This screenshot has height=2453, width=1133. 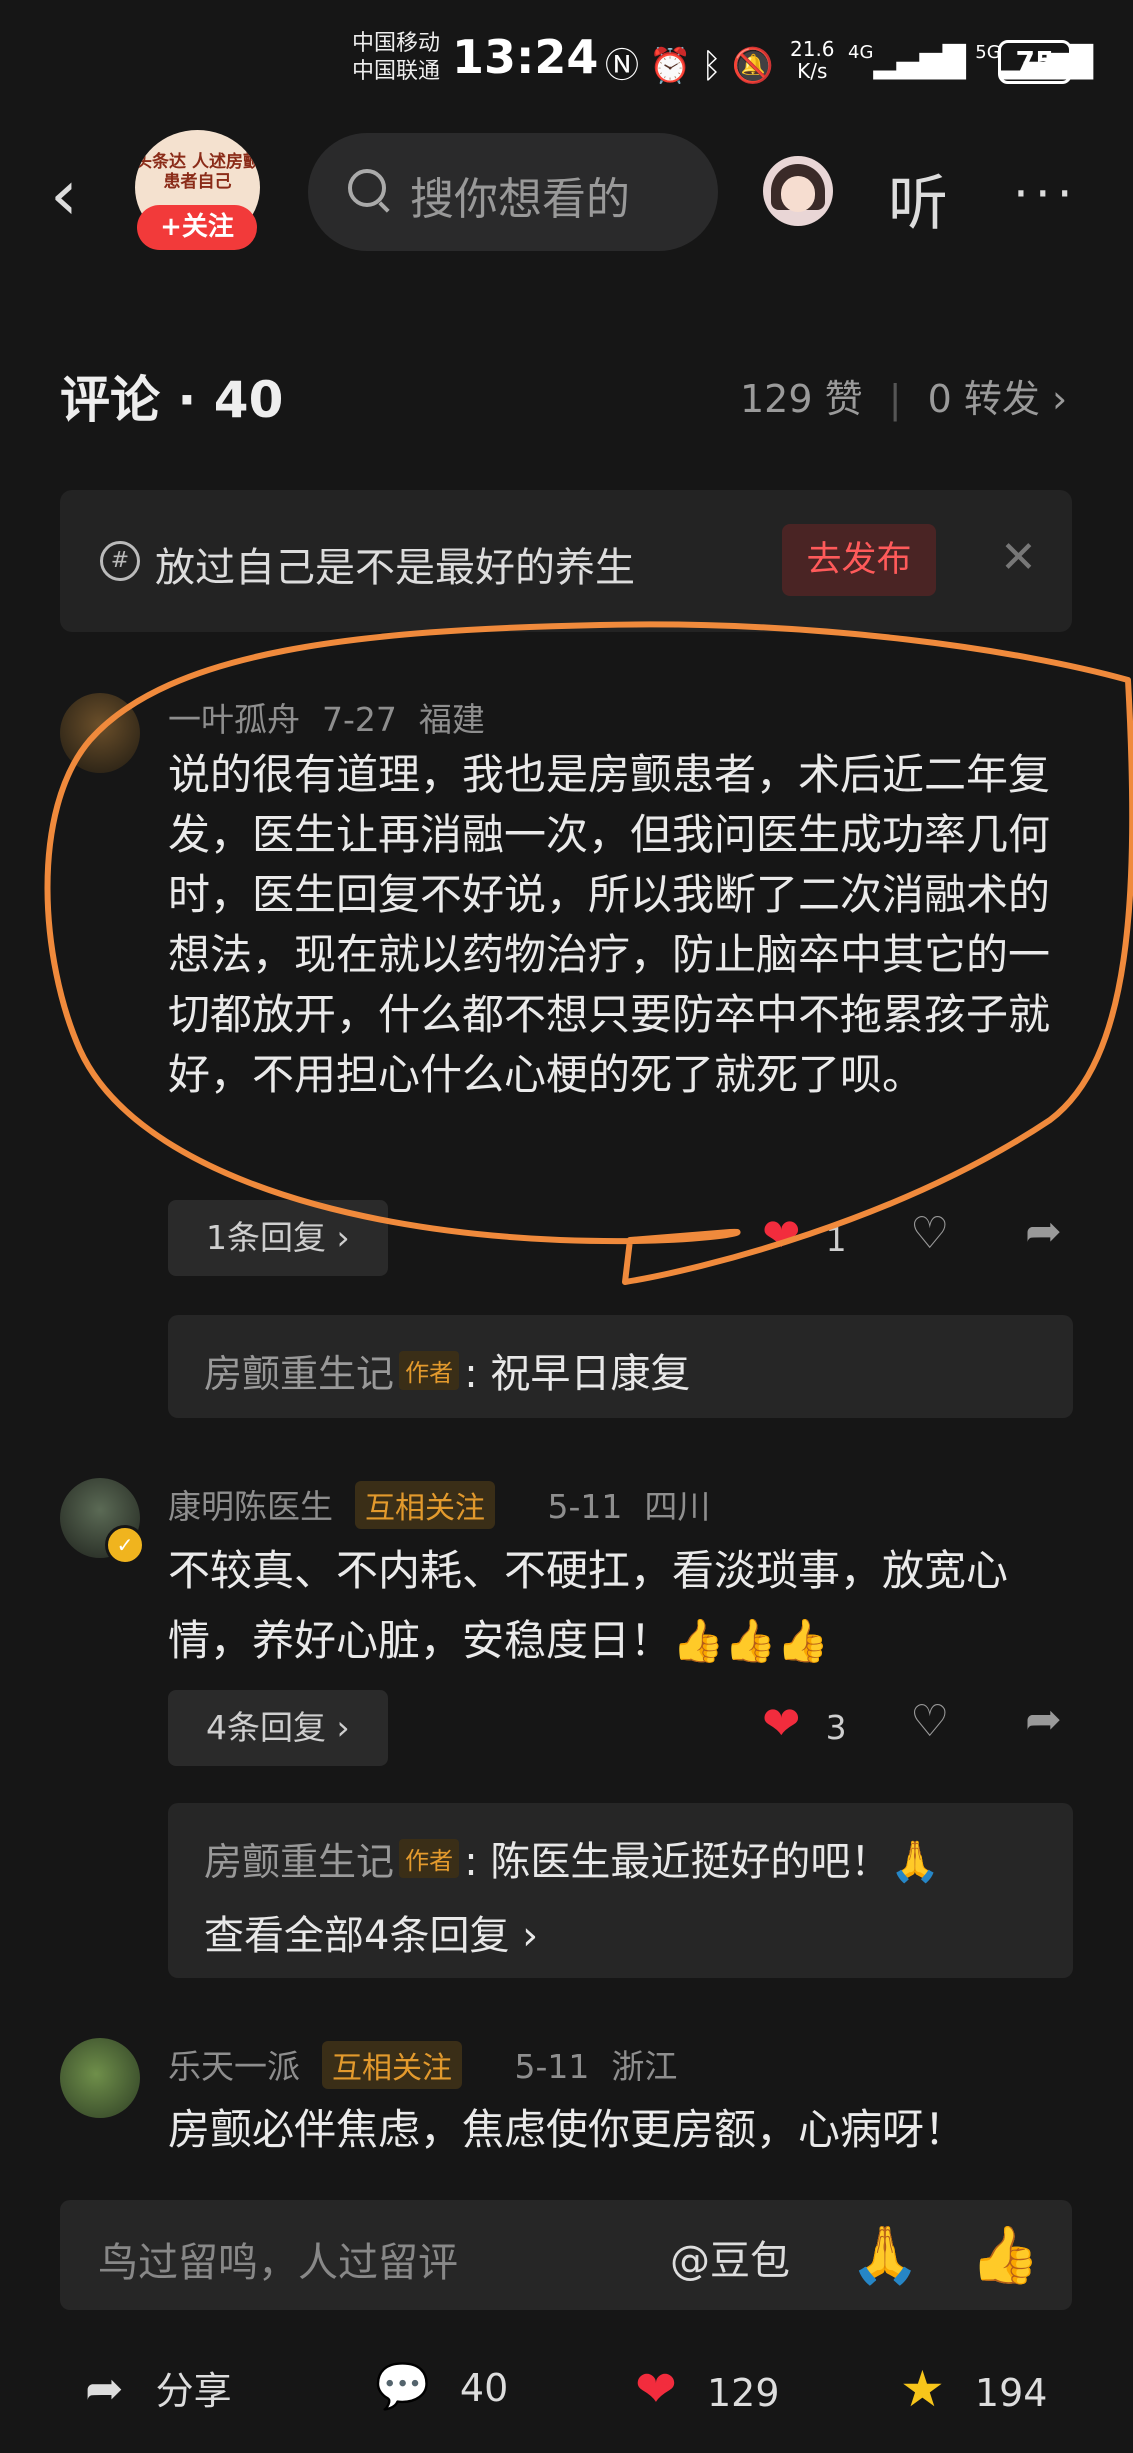 I want to click on verified-badge-icon: ✓, so click(x=125, y=1545).